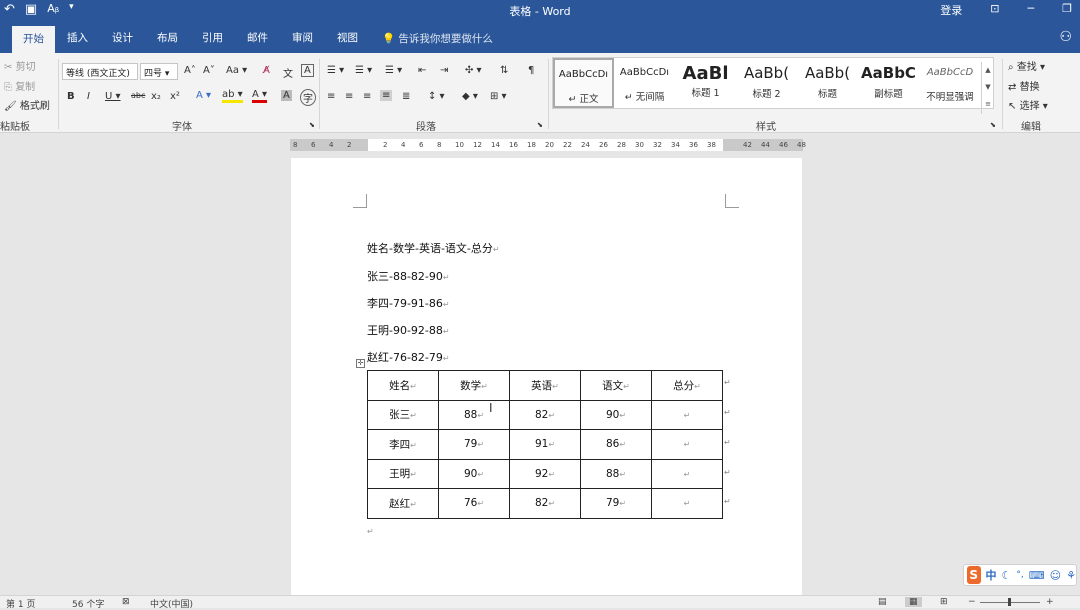 The width and height of the screenshot is (1080, 610). I want to click on bold-icon: B, so click(71, 96).